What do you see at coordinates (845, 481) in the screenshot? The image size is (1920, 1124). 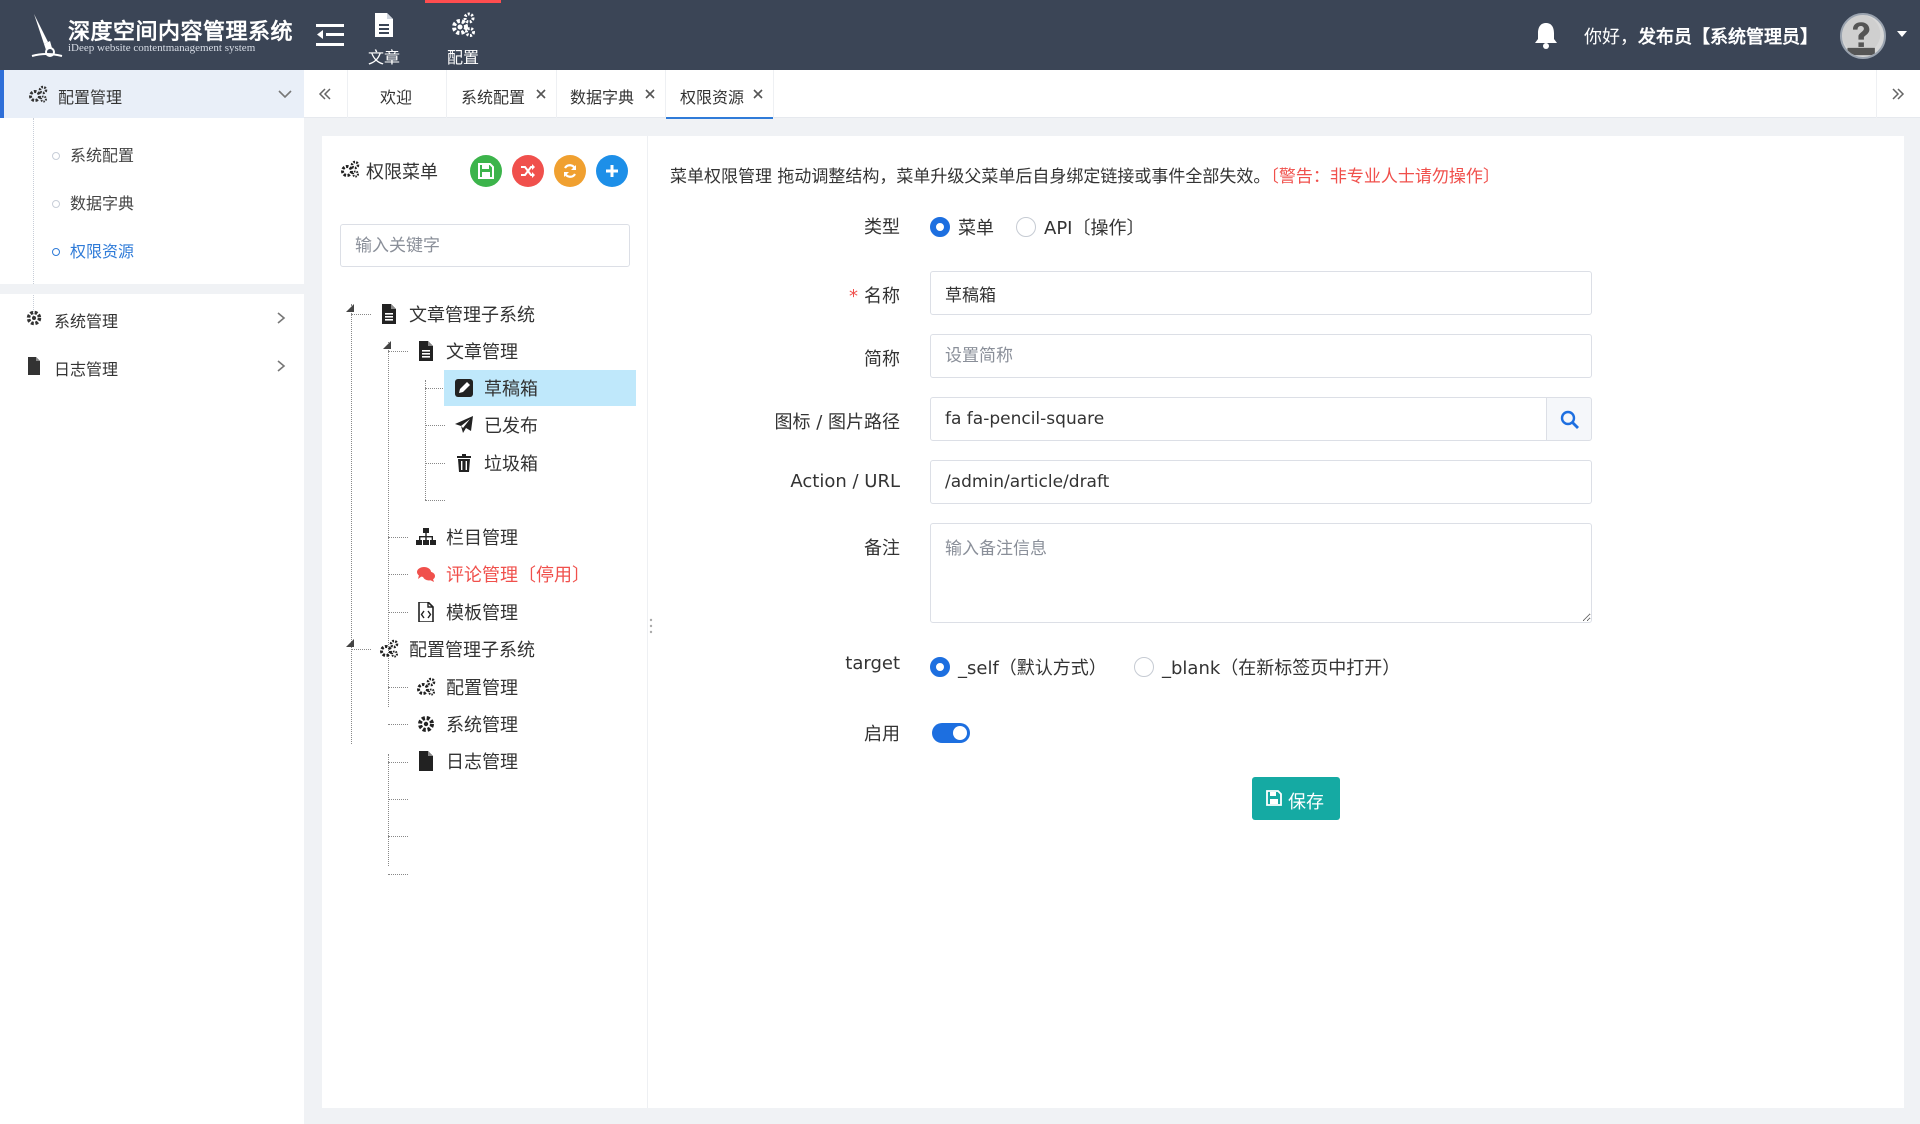 I see `url-label: Action / URL` at bounding box center [845, 481].